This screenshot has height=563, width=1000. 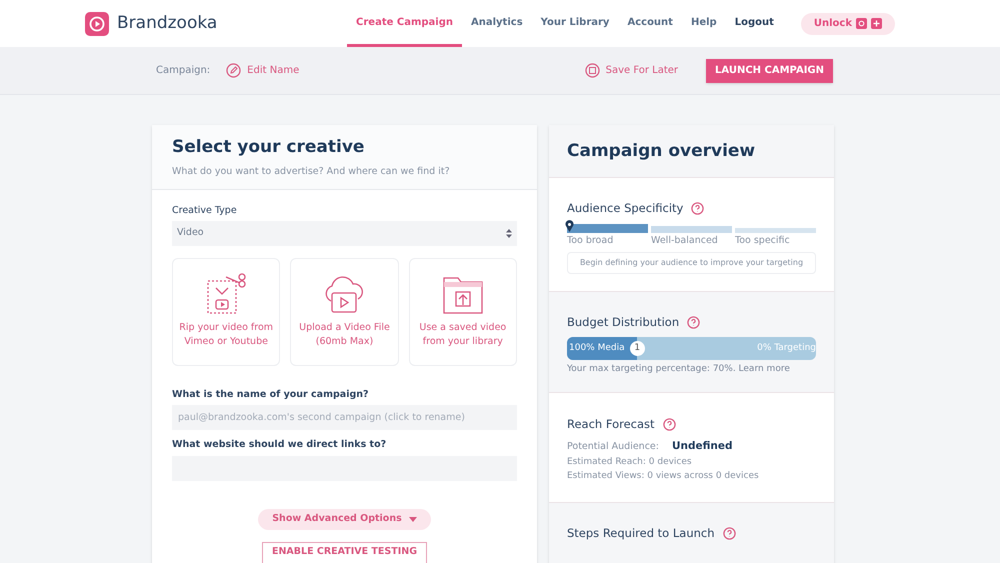 What do you see at coordinates (97, 24) in the screenshot?
I see `logo-icon` at bounding box center [97, 24].